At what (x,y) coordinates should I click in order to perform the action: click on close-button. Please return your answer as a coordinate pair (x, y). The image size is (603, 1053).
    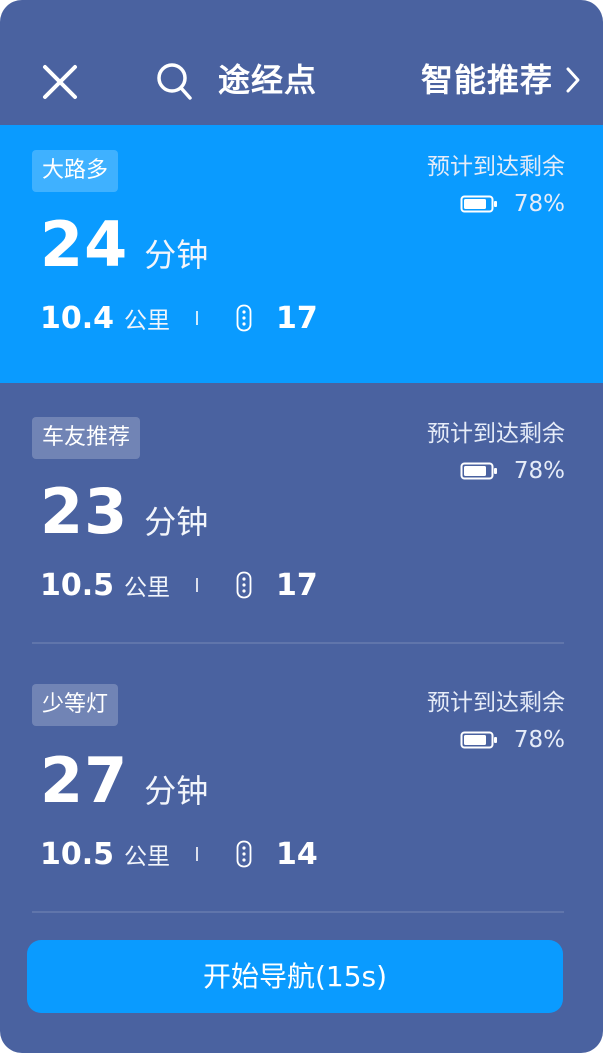
    Looking at the image, I should click on (60, 82).